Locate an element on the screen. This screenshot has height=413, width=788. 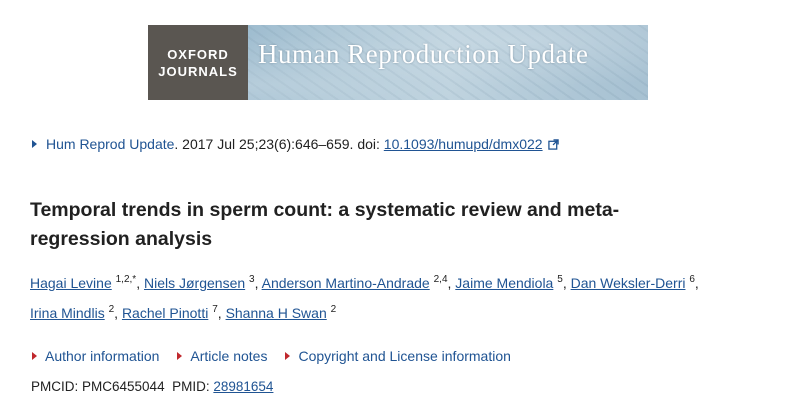
author-entry: Hagai Levine 1,2,*, is located at coordinates (87, 283).